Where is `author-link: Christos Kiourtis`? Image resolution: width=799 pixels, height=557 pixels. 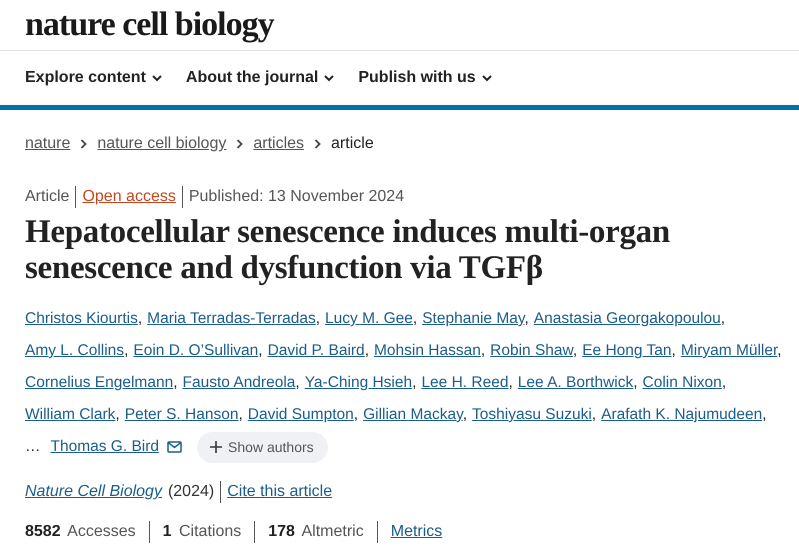 author-link: Christos Kiourtis is located at coordinates (81, 318).